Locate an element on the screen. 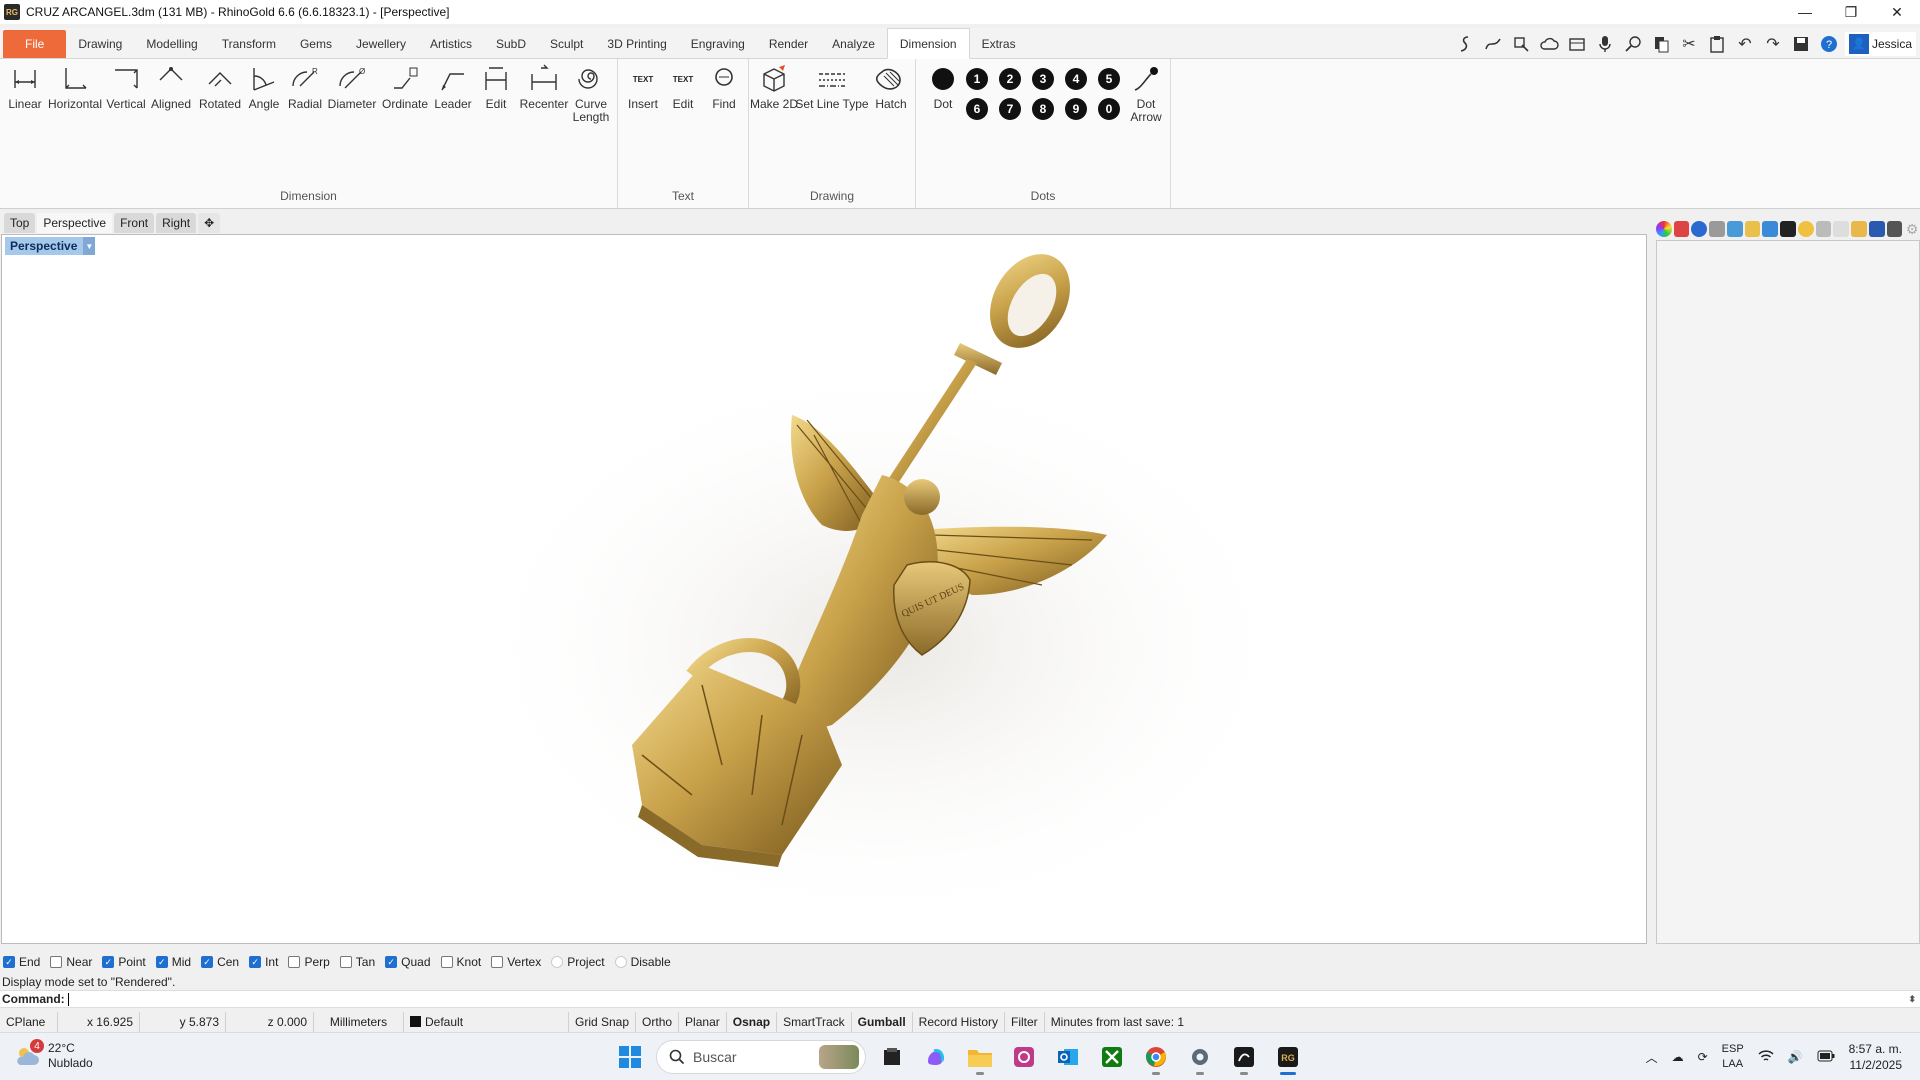  taskbar-search: Buscar is located at coordinates (761, 1057).